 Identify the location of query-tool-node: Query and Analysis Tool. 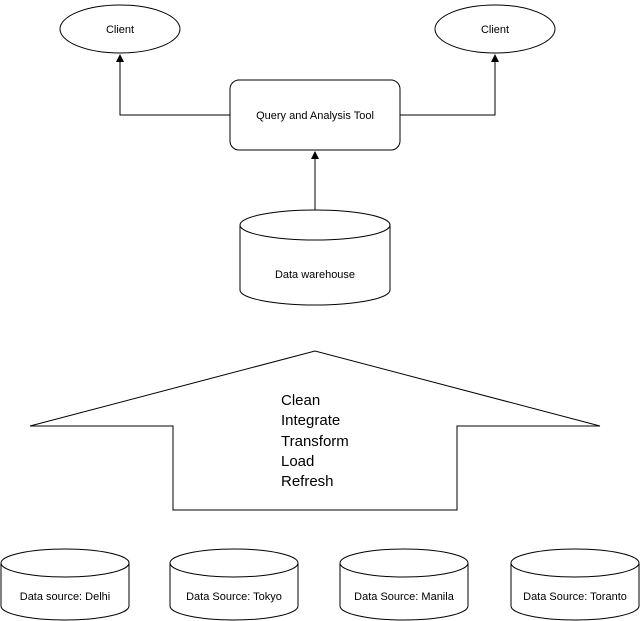
(315, 115).